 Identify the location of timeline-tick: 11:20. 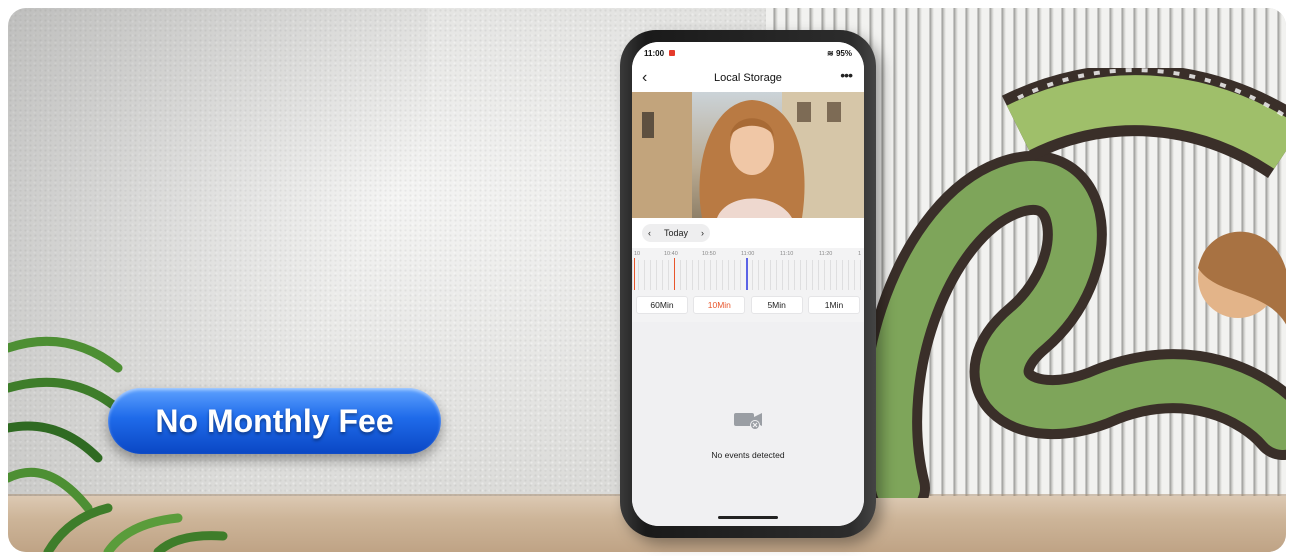
(826, 254).